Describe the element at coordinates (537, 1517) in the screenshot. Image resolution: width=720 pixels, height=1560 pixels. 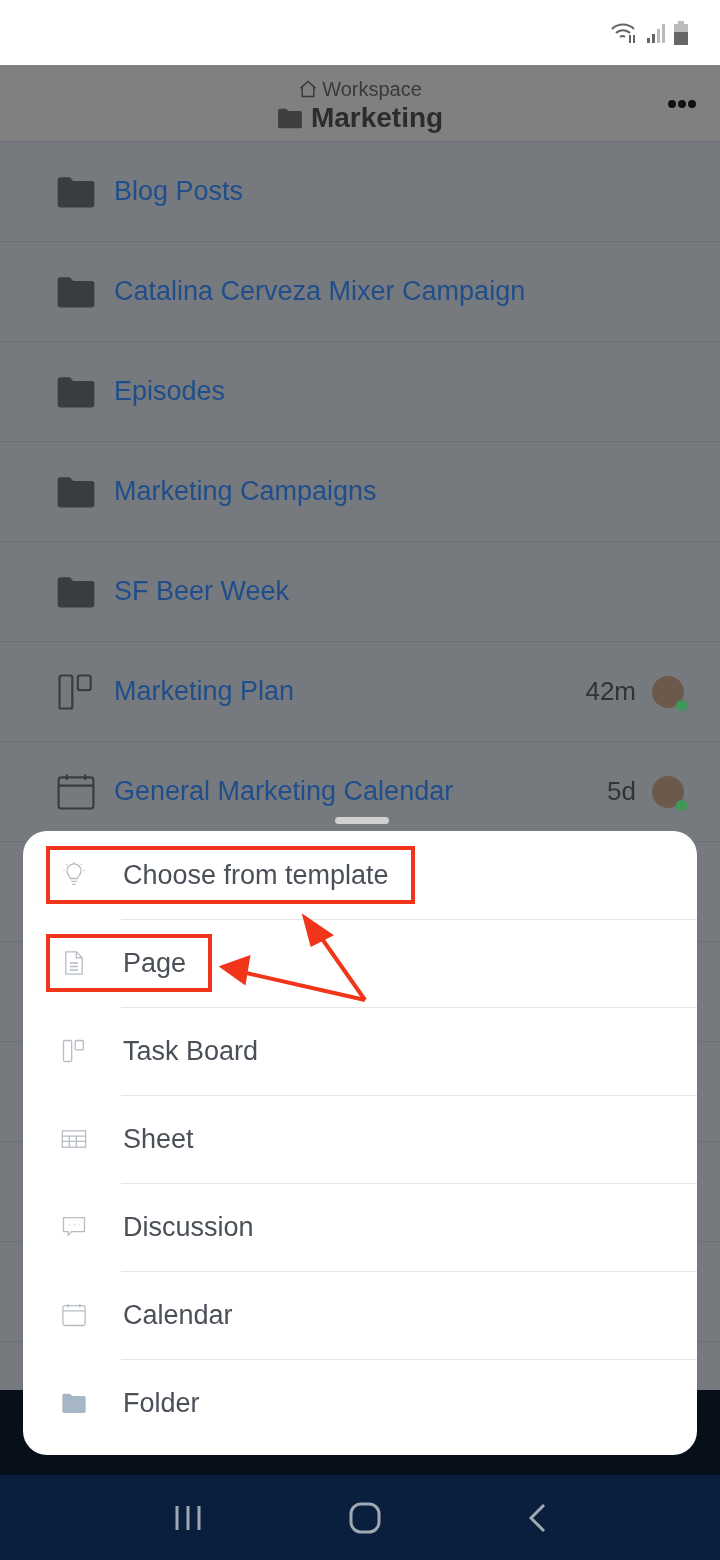
I see `back-icon` at that location.